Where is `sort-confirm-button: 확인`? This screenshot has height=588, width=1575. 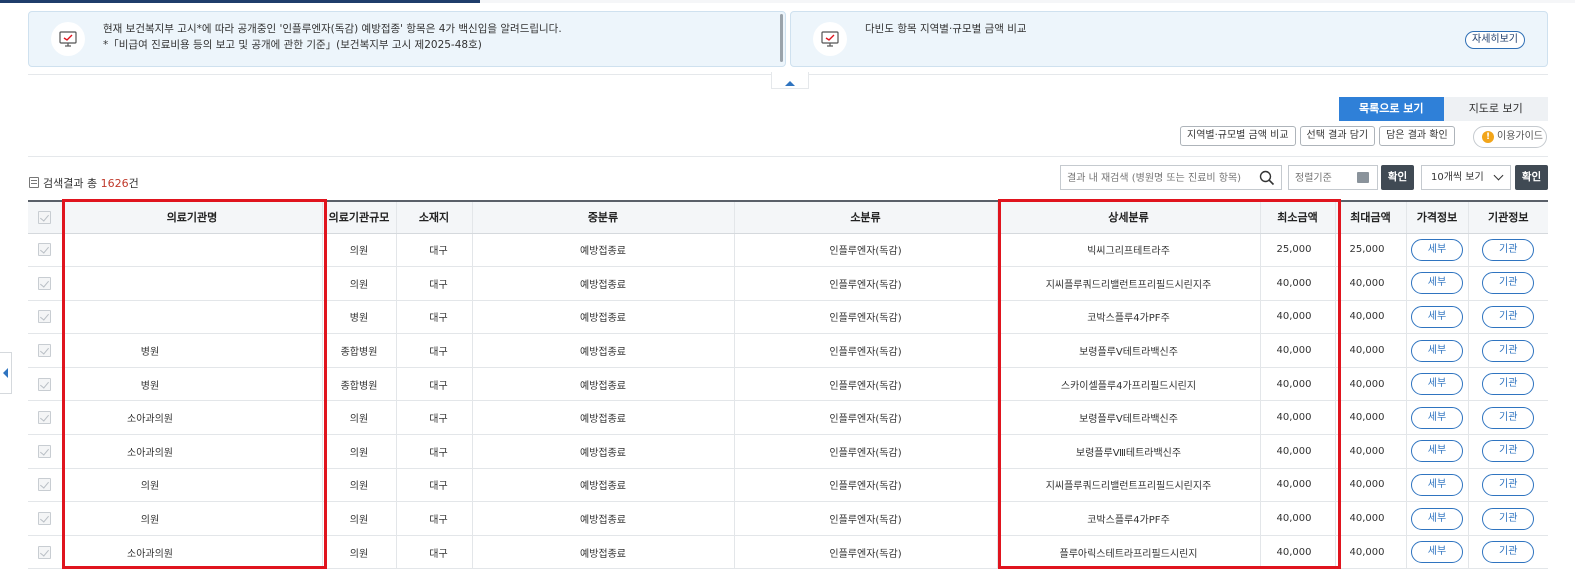
sort-confirm-button: 확인 is located at coordinates (1397, 177).